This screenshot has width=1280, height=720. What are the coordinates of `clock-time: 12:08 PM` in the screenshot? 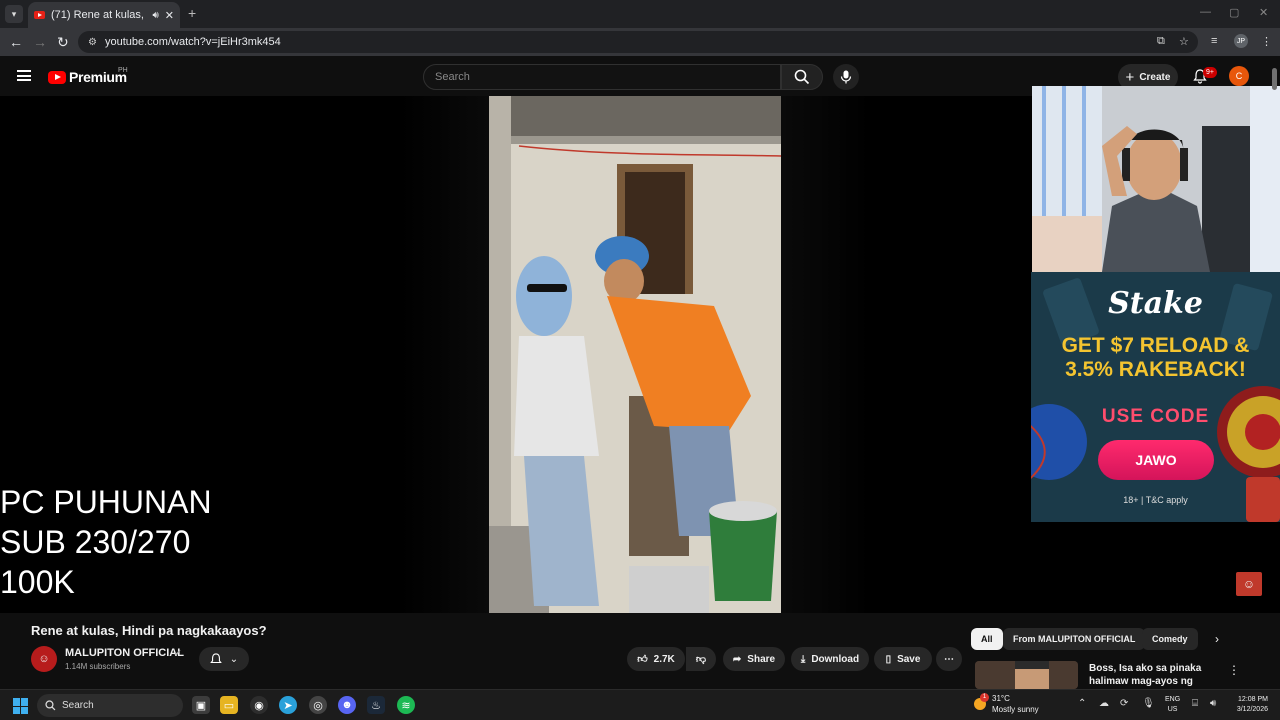 It's located at (1253, 699).